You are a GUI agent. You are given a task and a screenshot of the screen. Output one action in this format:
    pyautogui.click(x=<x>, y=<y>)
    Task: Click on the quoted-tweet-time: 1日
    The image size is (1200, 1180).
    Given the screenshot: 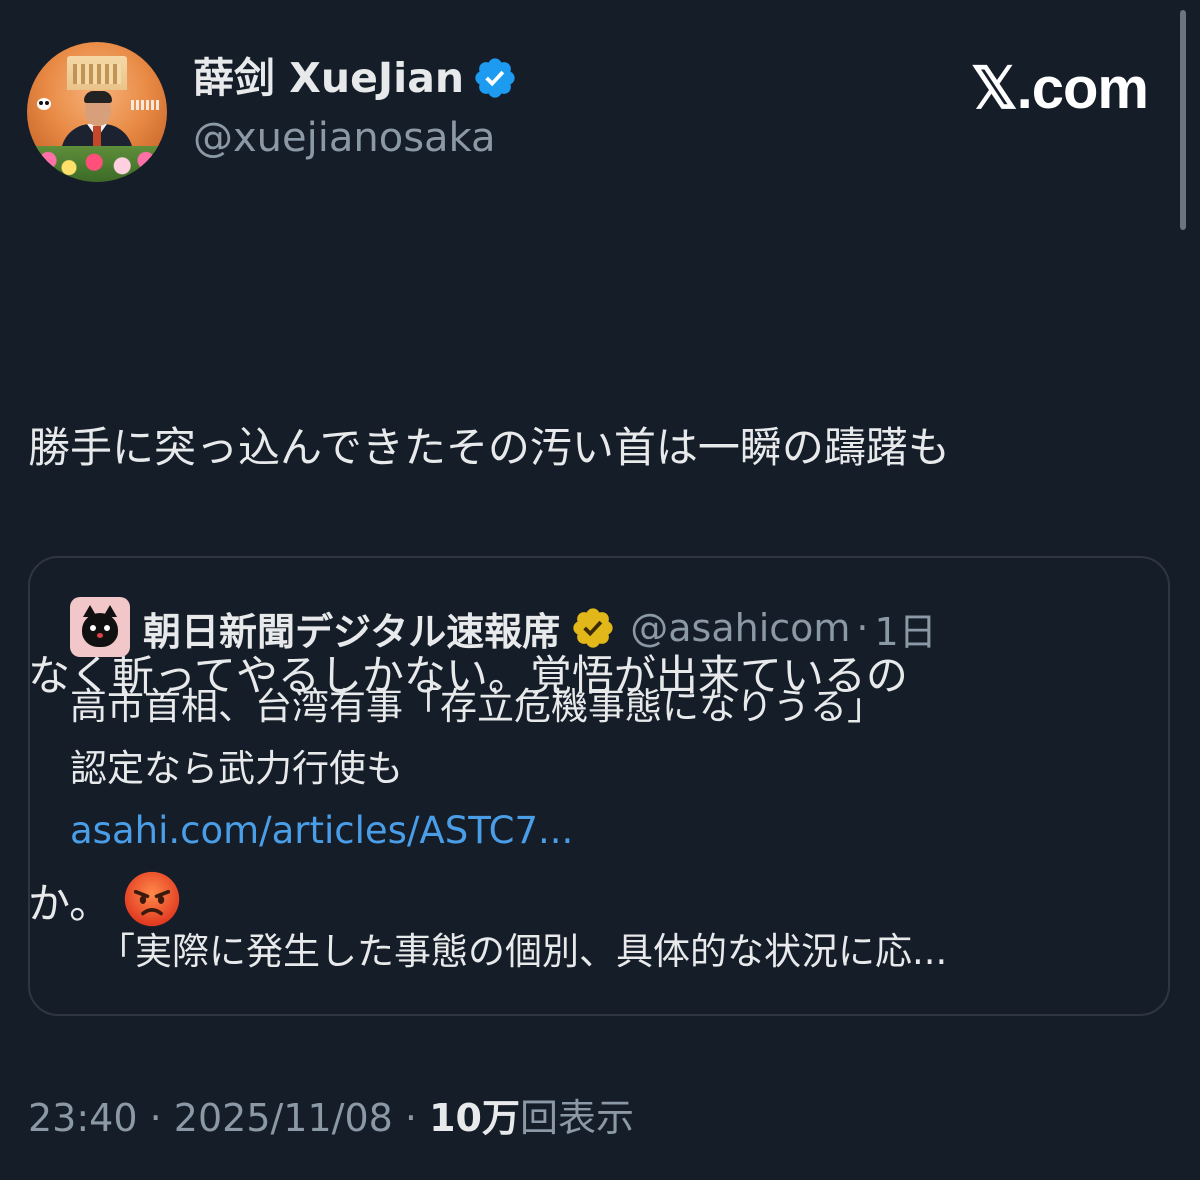 What is the action you would take?
    pyautogui.click(x=906, y=628)
    